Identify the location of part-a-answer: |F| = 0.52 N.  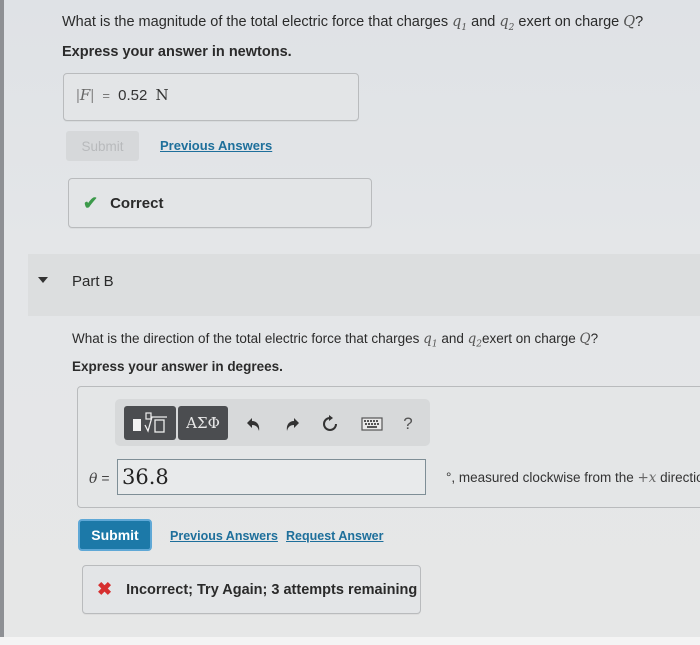
(122, 95).